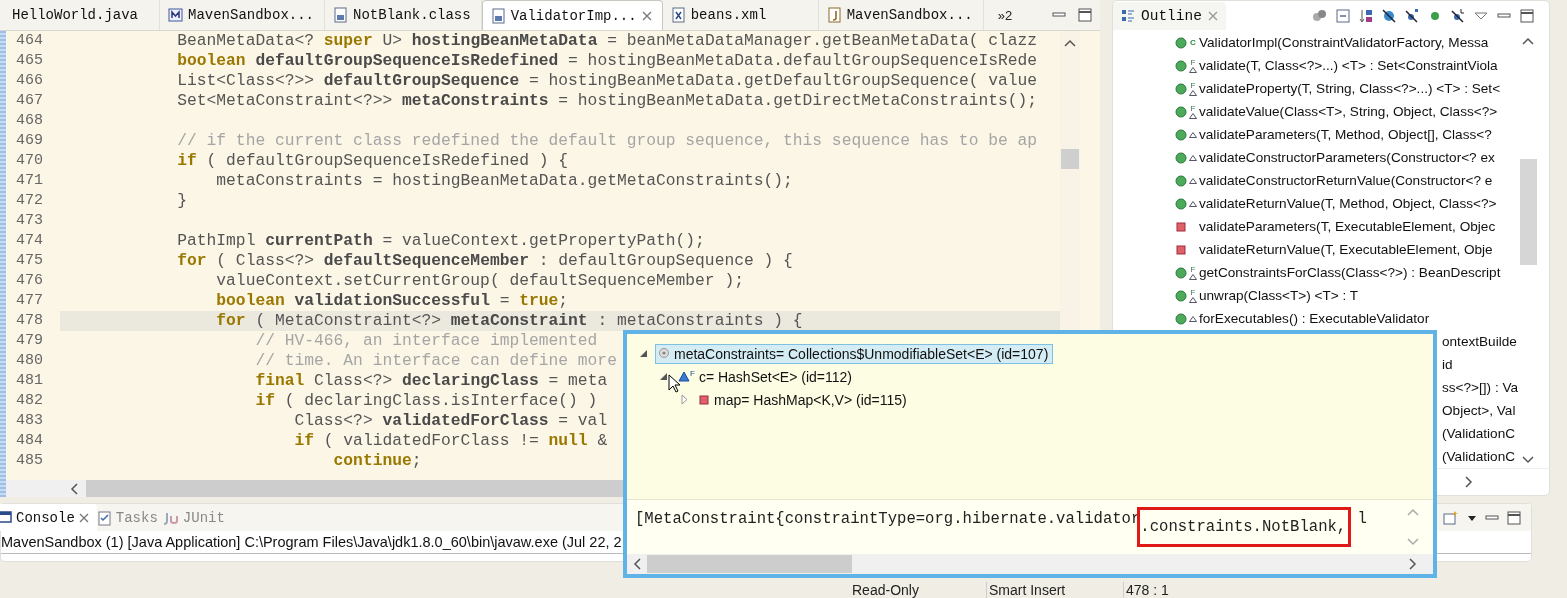 The height and width of the screenshot is (598, 1567). What do you see at coordinates (918, 590) in the screenshot?
I see `status-field: Read-Only` at bounding box center [918, 590].